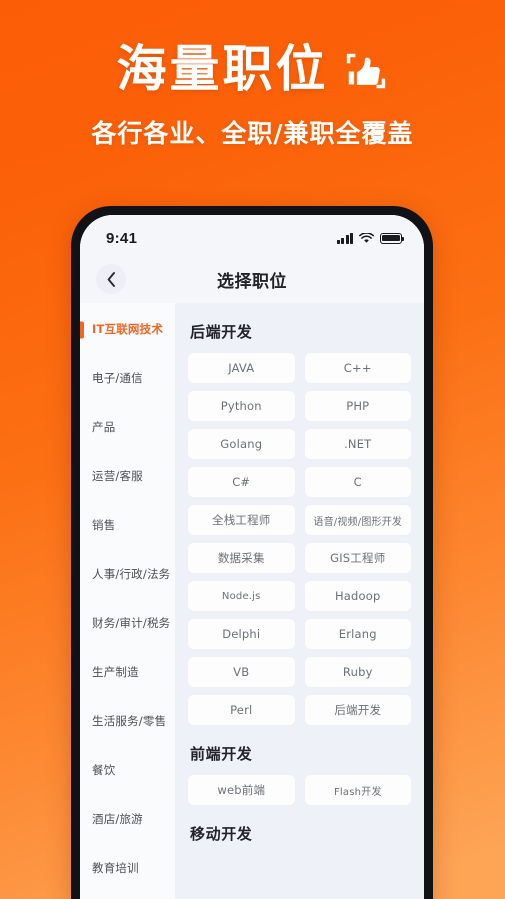  Describe the element at coordinates (357, 634) in the screenshot. I see `job-tag: Erlang` at that location.